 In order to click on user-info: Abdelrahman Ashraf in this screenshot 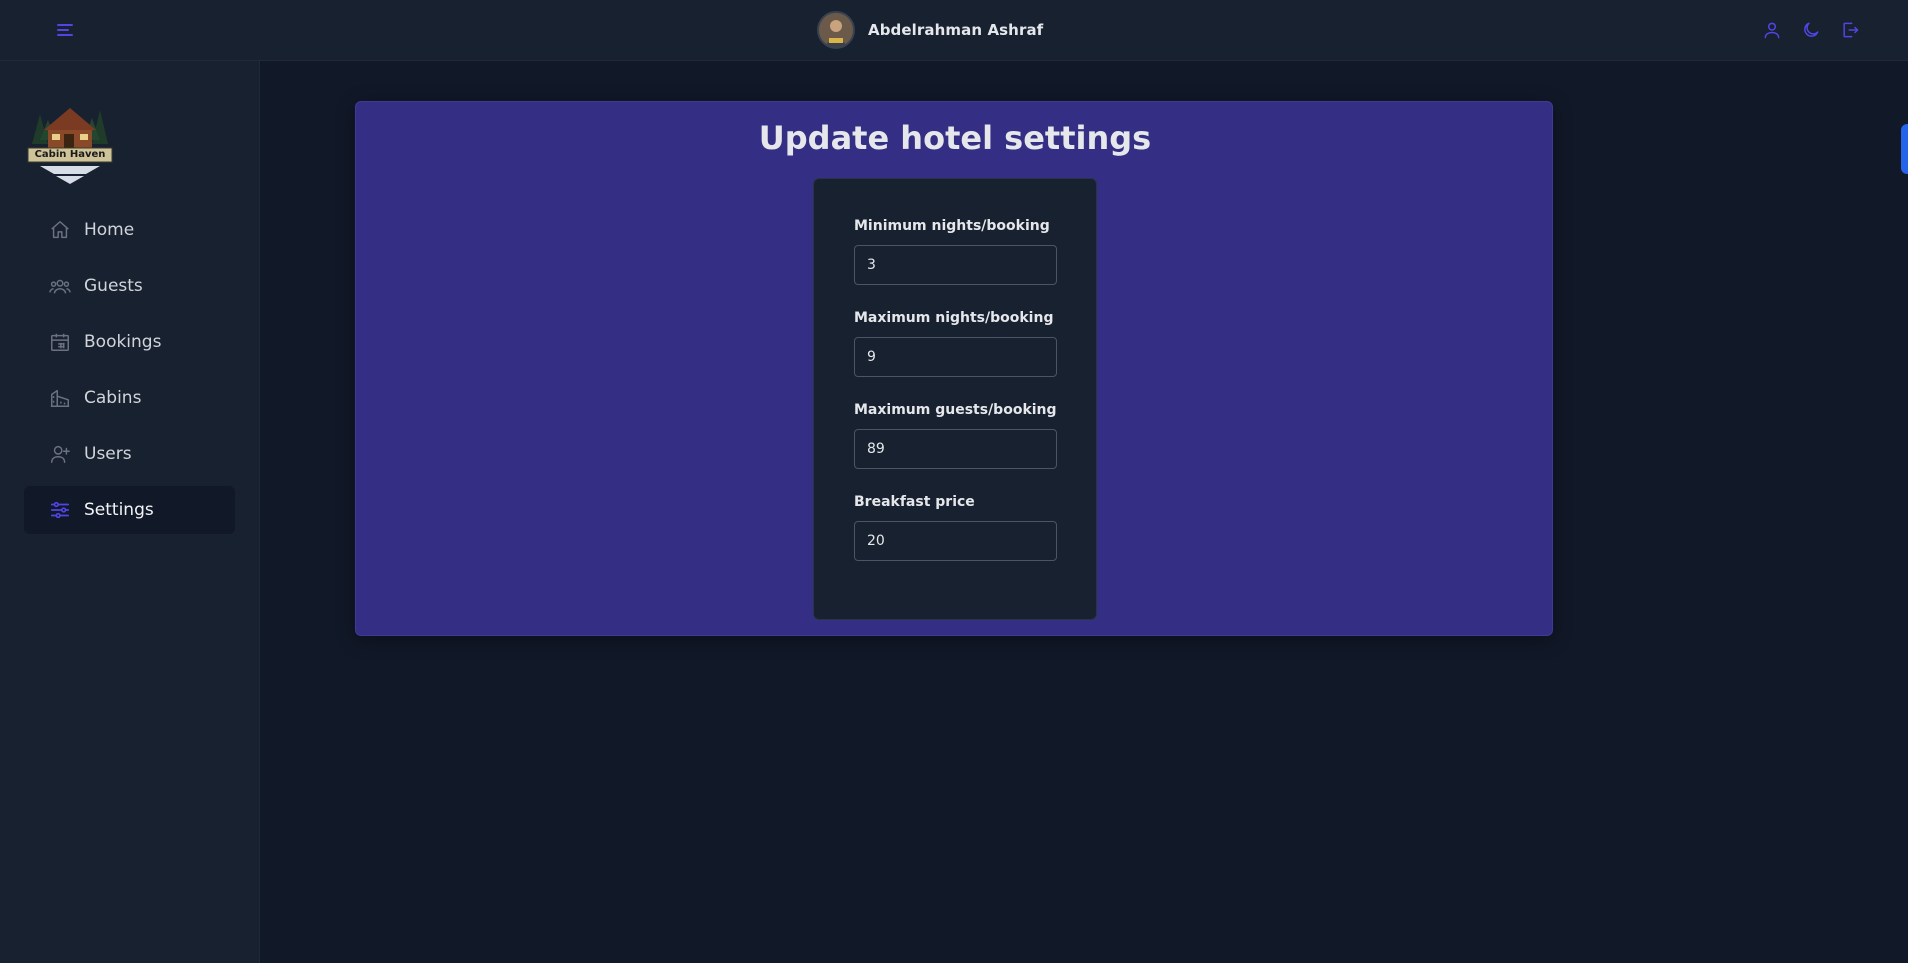, I will do `click(930, 30)`.